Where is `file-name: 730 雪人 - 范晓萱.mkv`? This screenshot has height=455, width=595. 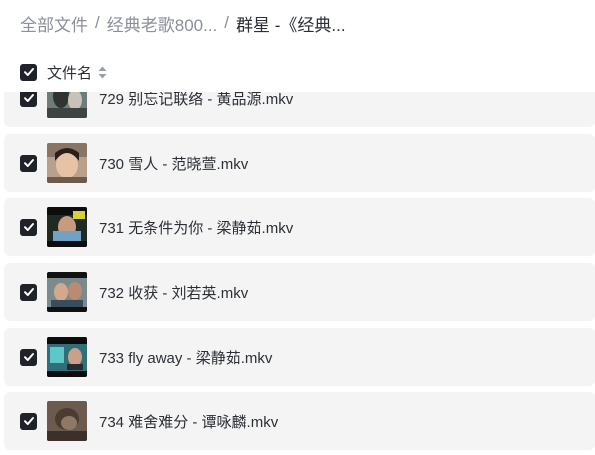
file-name: 730 雪人 - 范晓萱.mkv is located at coordinates (173, 163).